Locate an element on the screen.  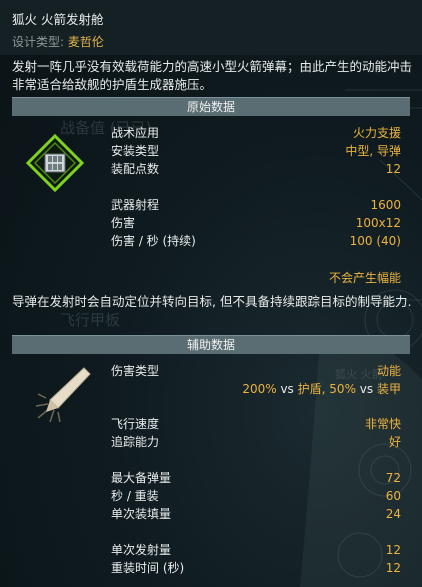
stat-label: 装配点数 is located at coordinates (135, 169).